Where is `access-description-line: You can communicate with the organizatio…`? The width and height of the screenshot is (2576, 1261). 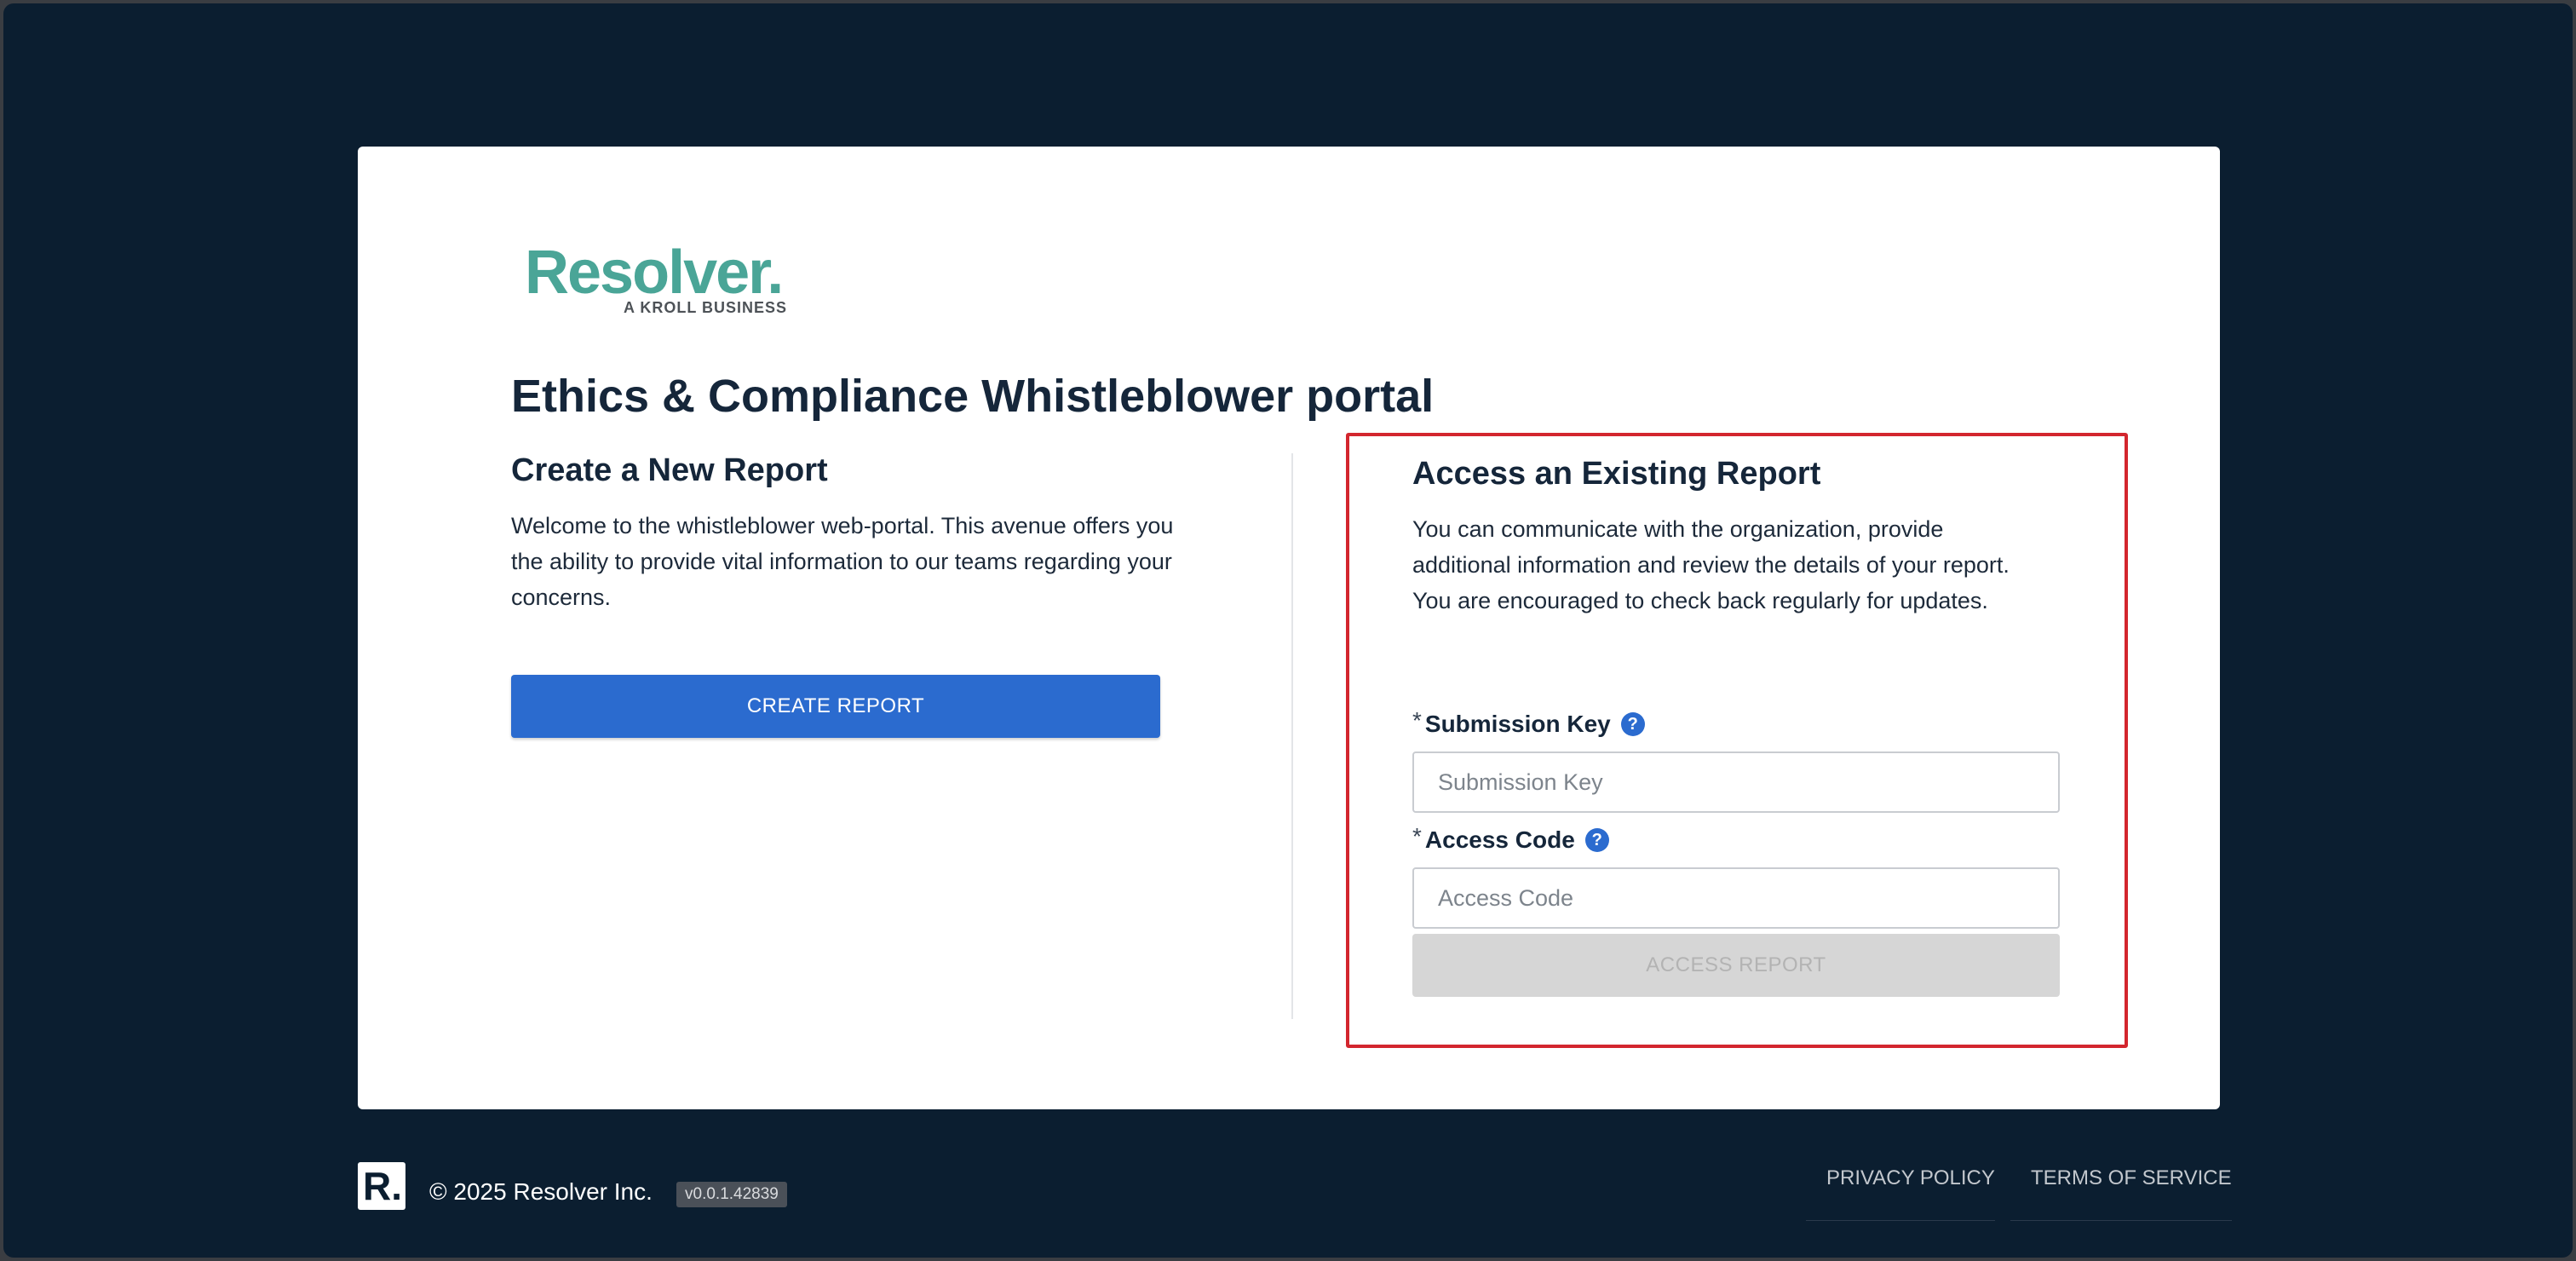 access-description-line: You can communicate with the organizatio… is located at coordinates (1678, 529).